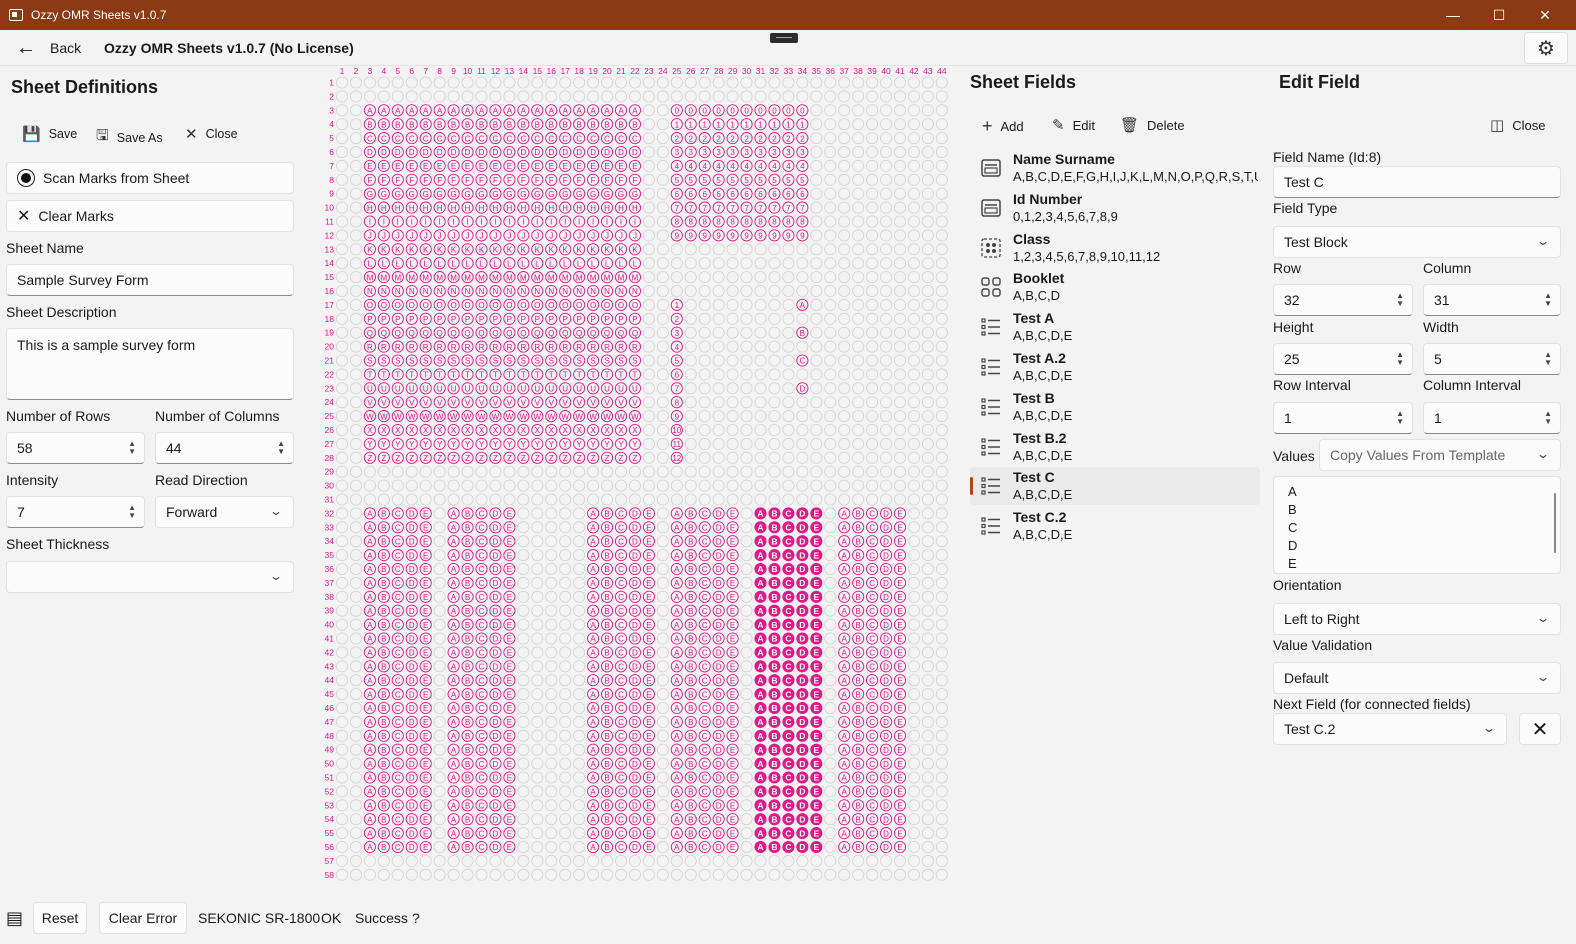 The image size is (1576, 944). Describe the element at coordinates (1115, 367) in the screenshot. I see `sheet-field-item: Test A.2 A,B,C,D,E` at that location.